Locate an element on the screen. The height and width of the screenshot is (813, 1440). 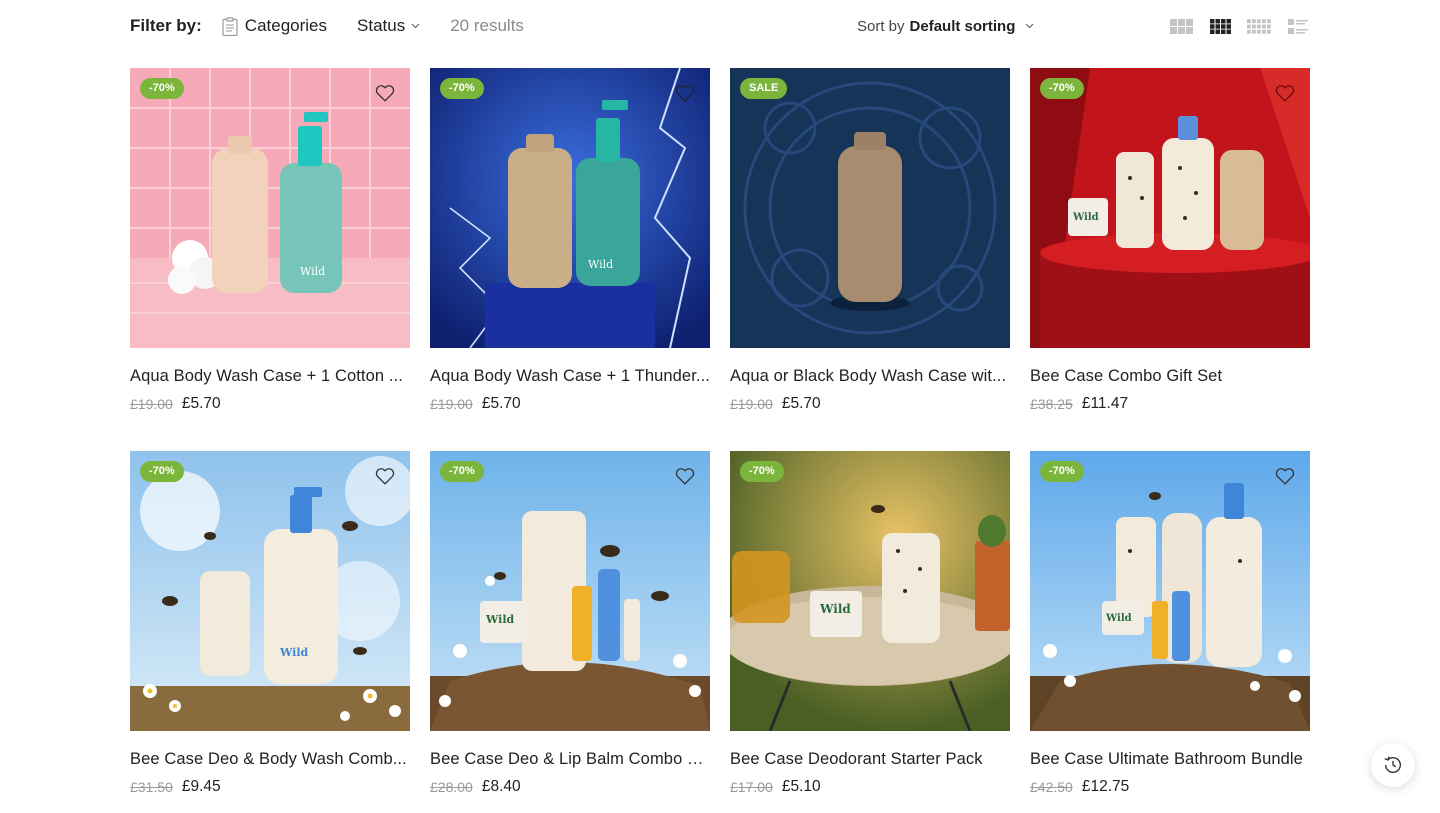
categories-label: Categories is located at coordinates (286, 25).